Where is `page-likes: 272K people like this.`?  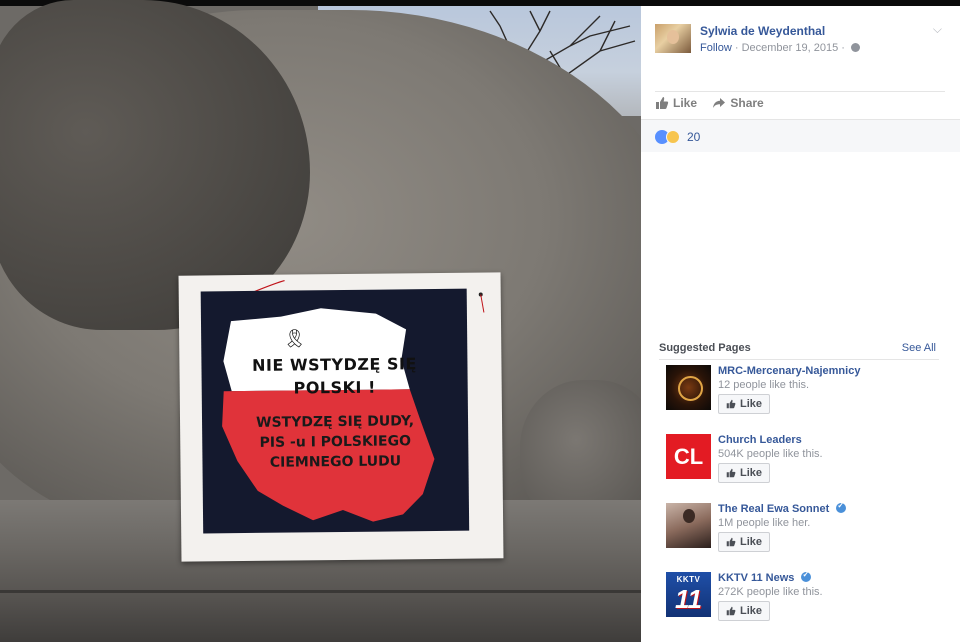
page-likes: 272K people like this. is located at coordinates (770, 592).